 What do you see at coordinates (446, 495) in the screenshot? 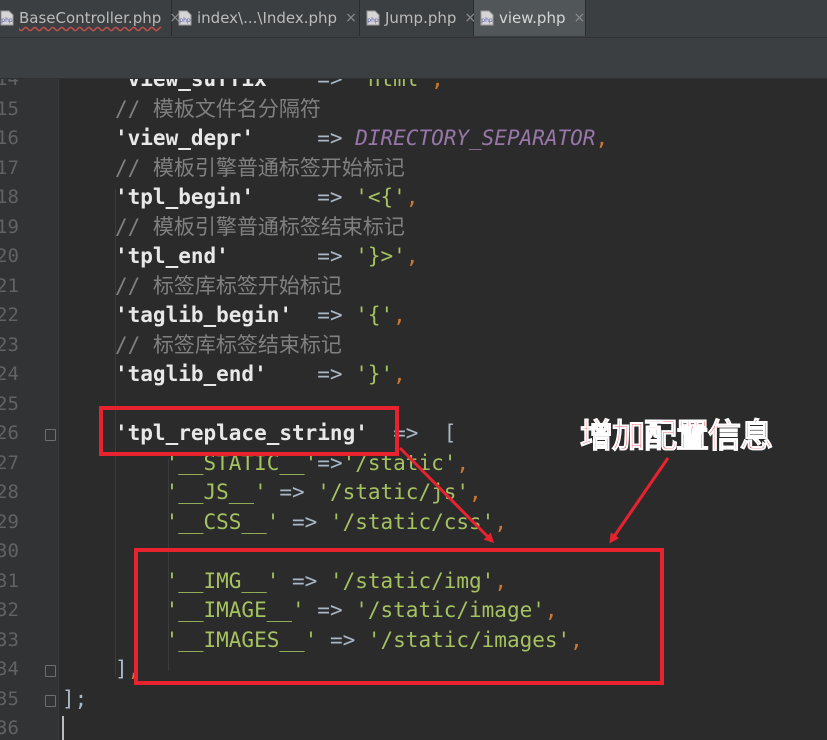
I see `arrow-left` at bounding box center [446, 495].